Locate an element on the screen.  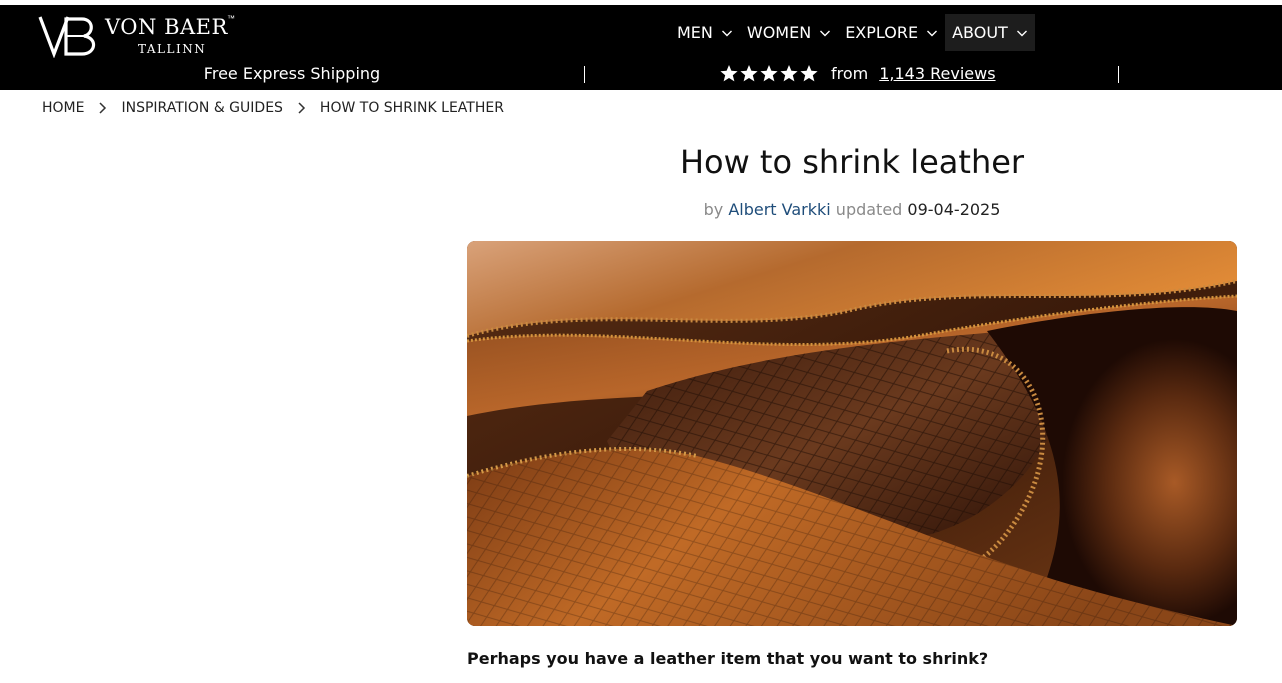
rating-prefix: from is located at coordinates (850, 73).